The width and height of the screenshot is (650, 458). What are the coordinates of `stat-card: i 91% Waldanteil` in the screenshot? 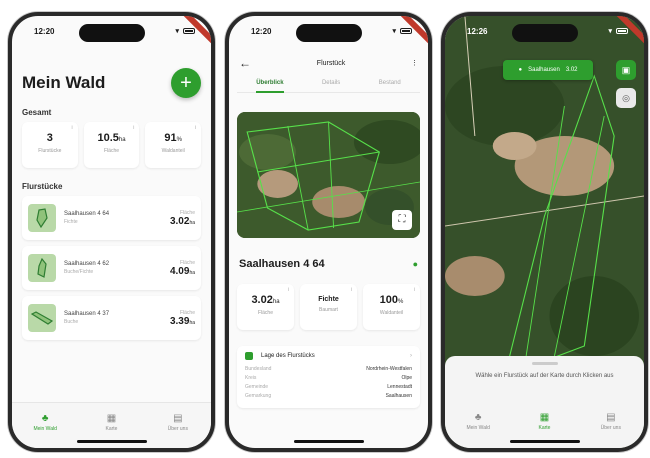 It's located at (173, 145).